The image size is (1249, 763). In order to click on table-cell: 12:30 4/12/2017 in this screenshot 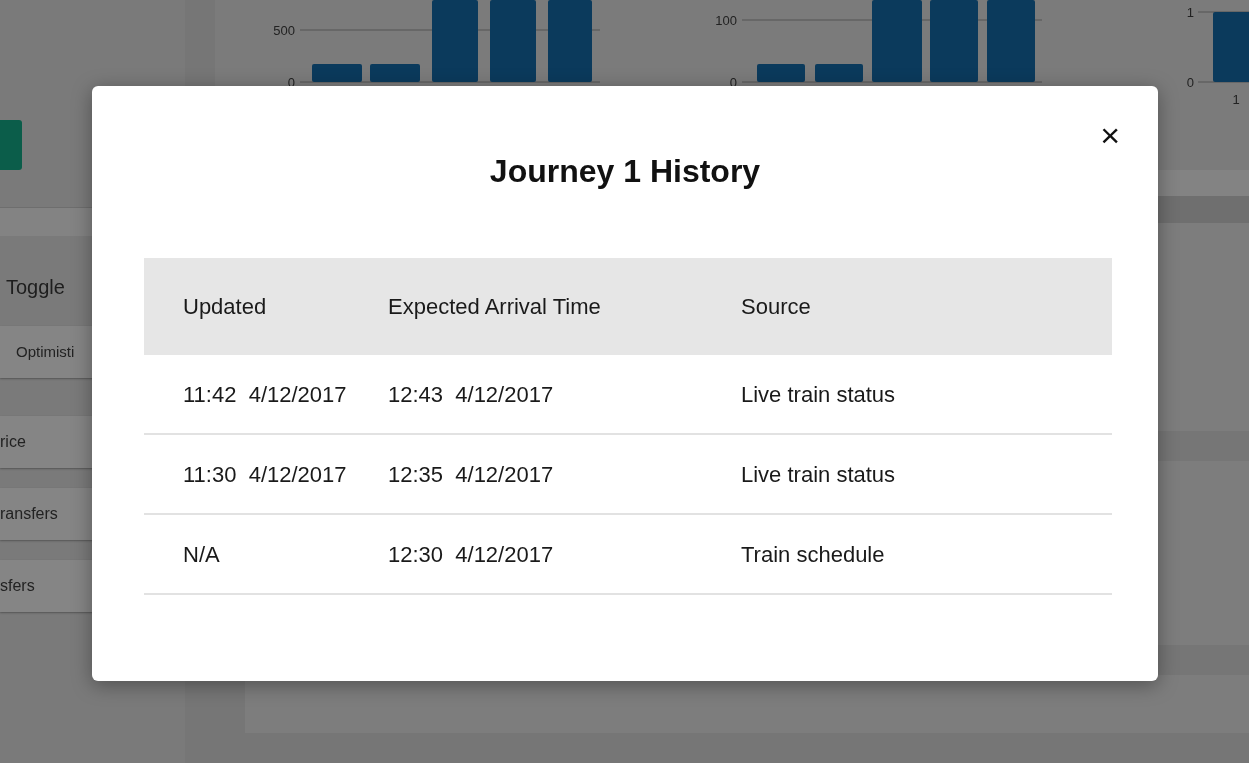, I will do `click(471, 554)`.